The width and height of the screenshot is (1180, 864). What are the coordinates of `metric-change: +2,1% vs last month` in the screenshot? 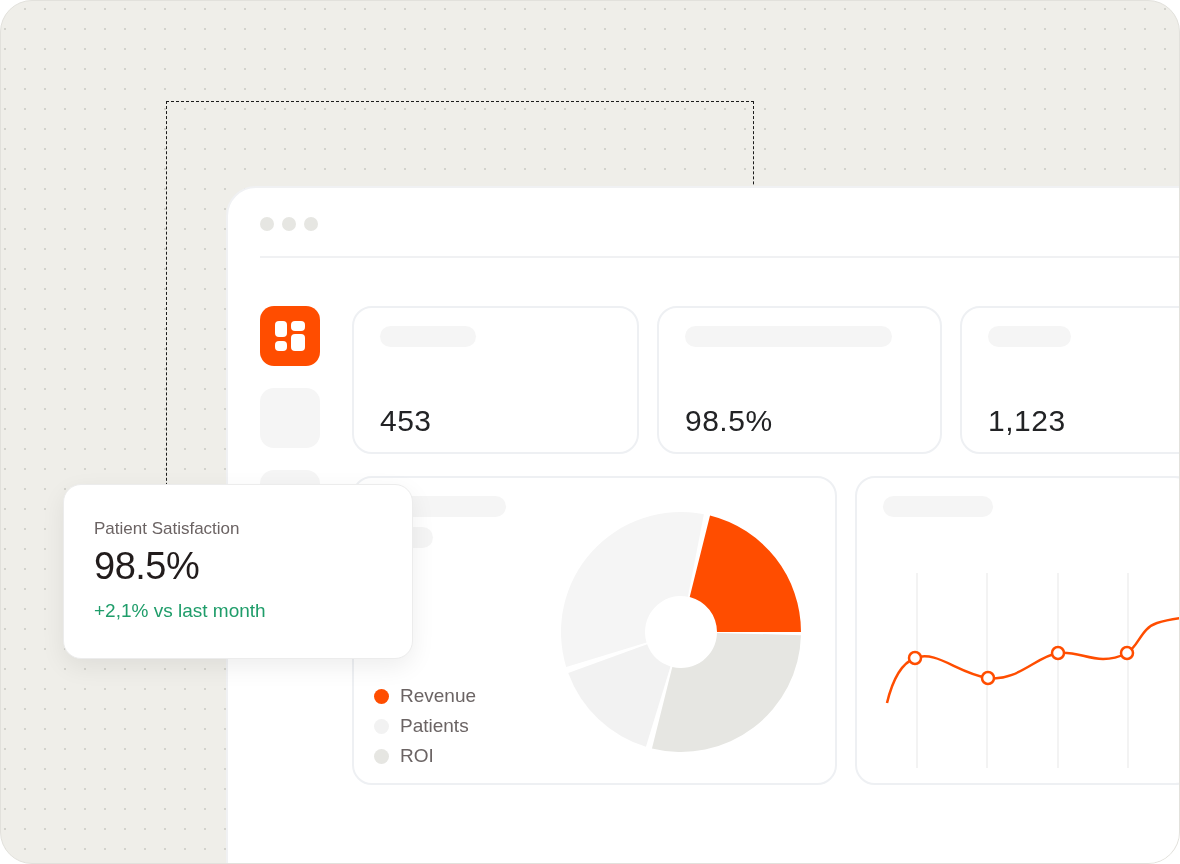 It's located at (180, 611).